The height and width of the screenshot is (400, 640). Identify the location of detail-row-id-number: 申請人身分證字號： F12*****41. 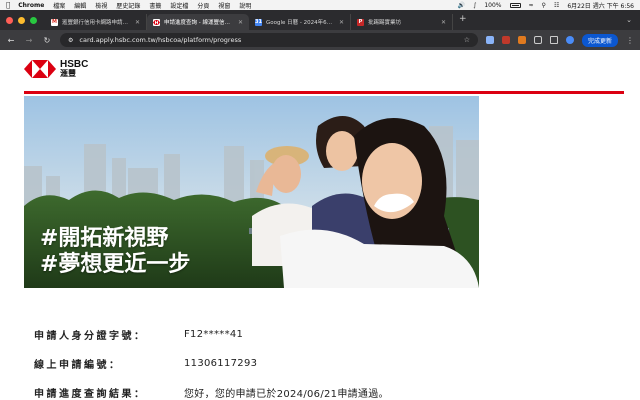
(314, 334).